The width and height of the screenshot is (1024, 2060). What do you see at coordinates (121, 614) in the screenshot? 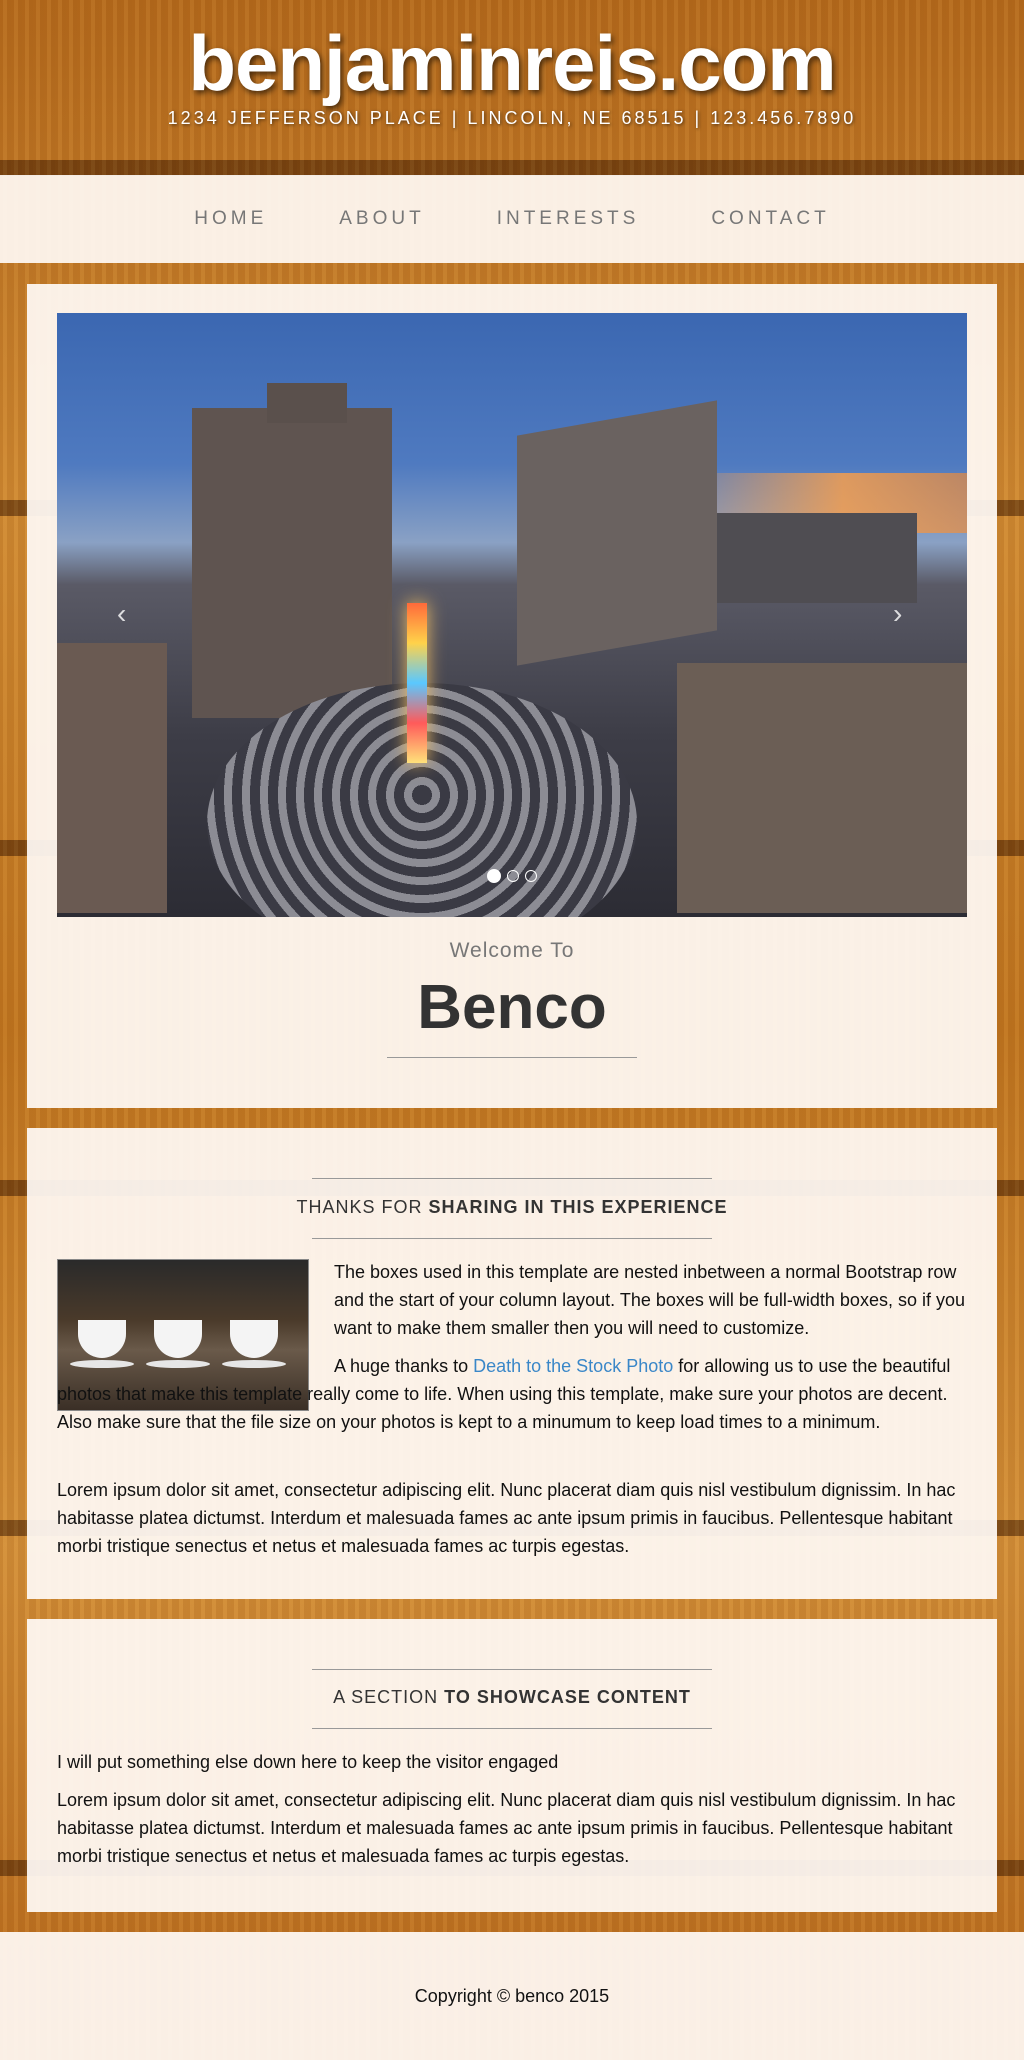
I see `carousel-prev-icon: ‹` at bounding box center [121, 614].